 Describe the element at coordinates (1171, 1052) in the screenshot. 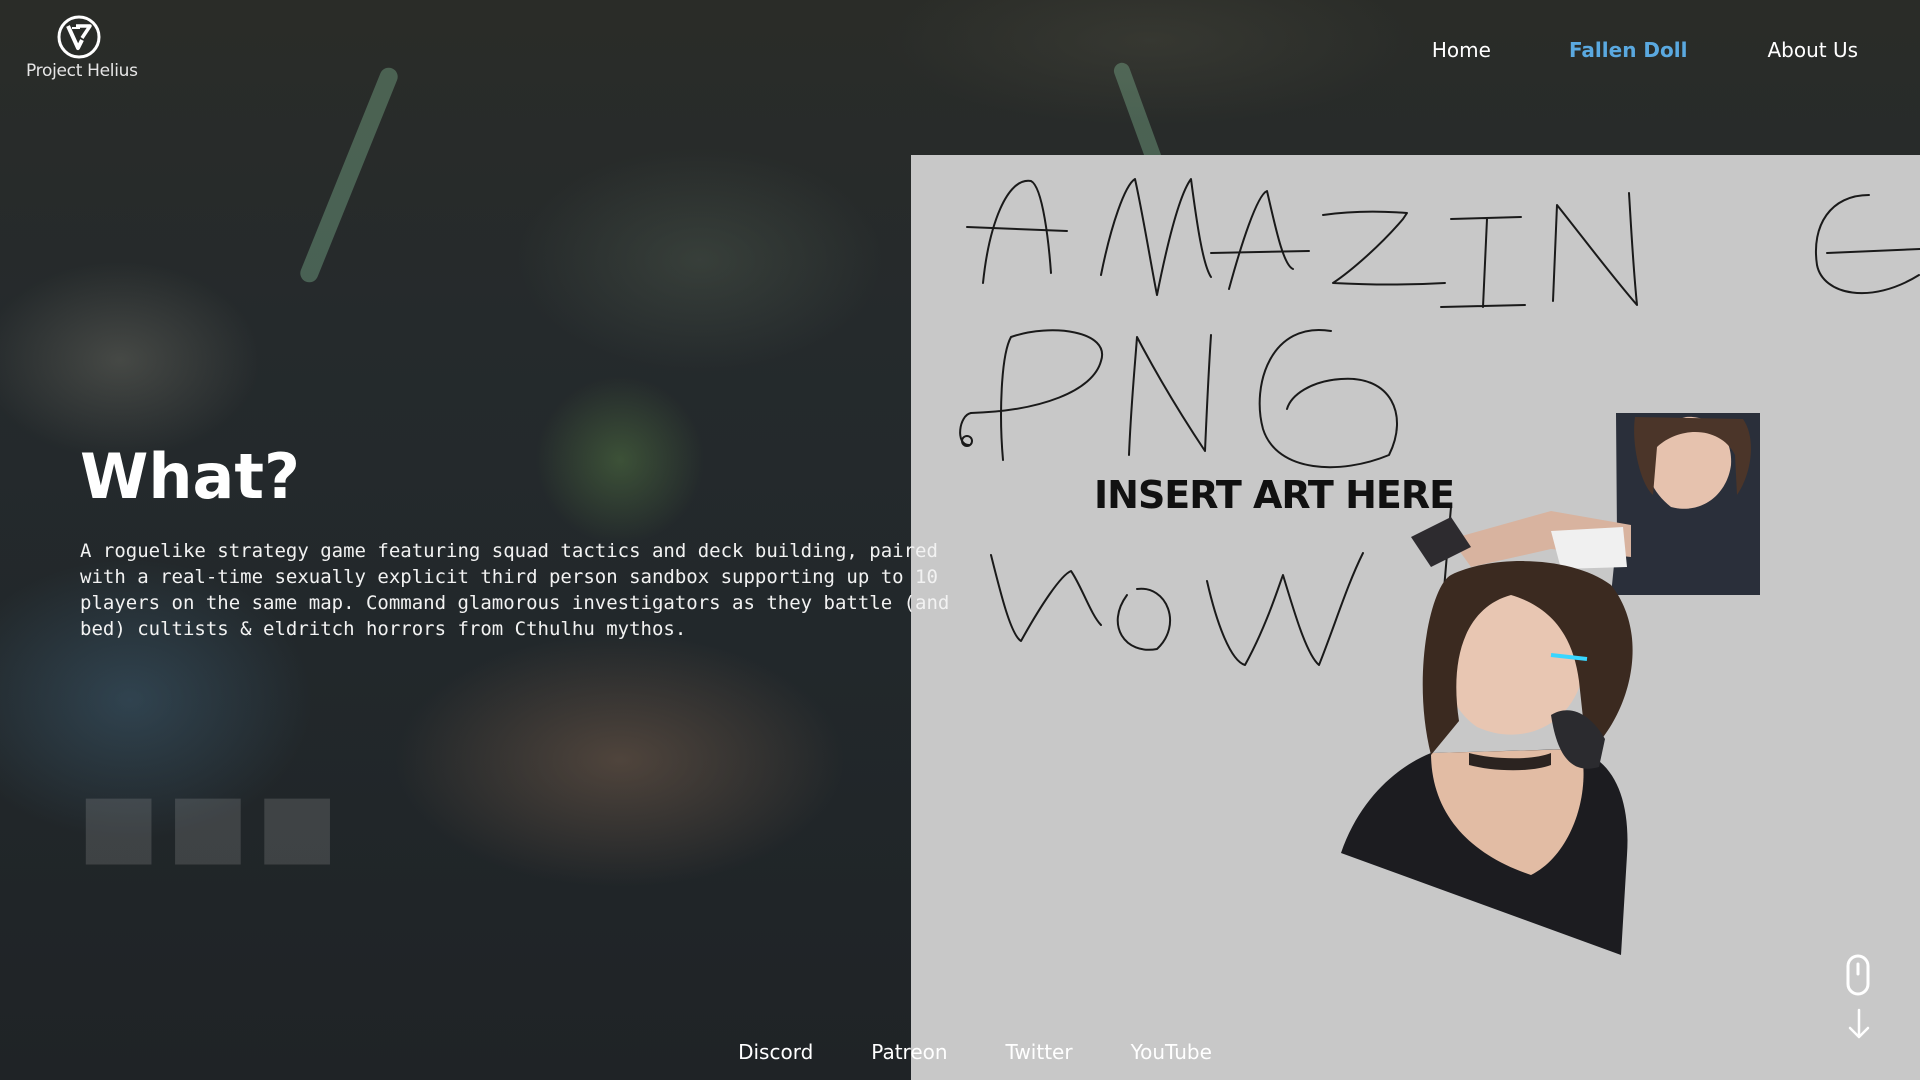

I see `footer-link-youtube: YouTube` at that location.